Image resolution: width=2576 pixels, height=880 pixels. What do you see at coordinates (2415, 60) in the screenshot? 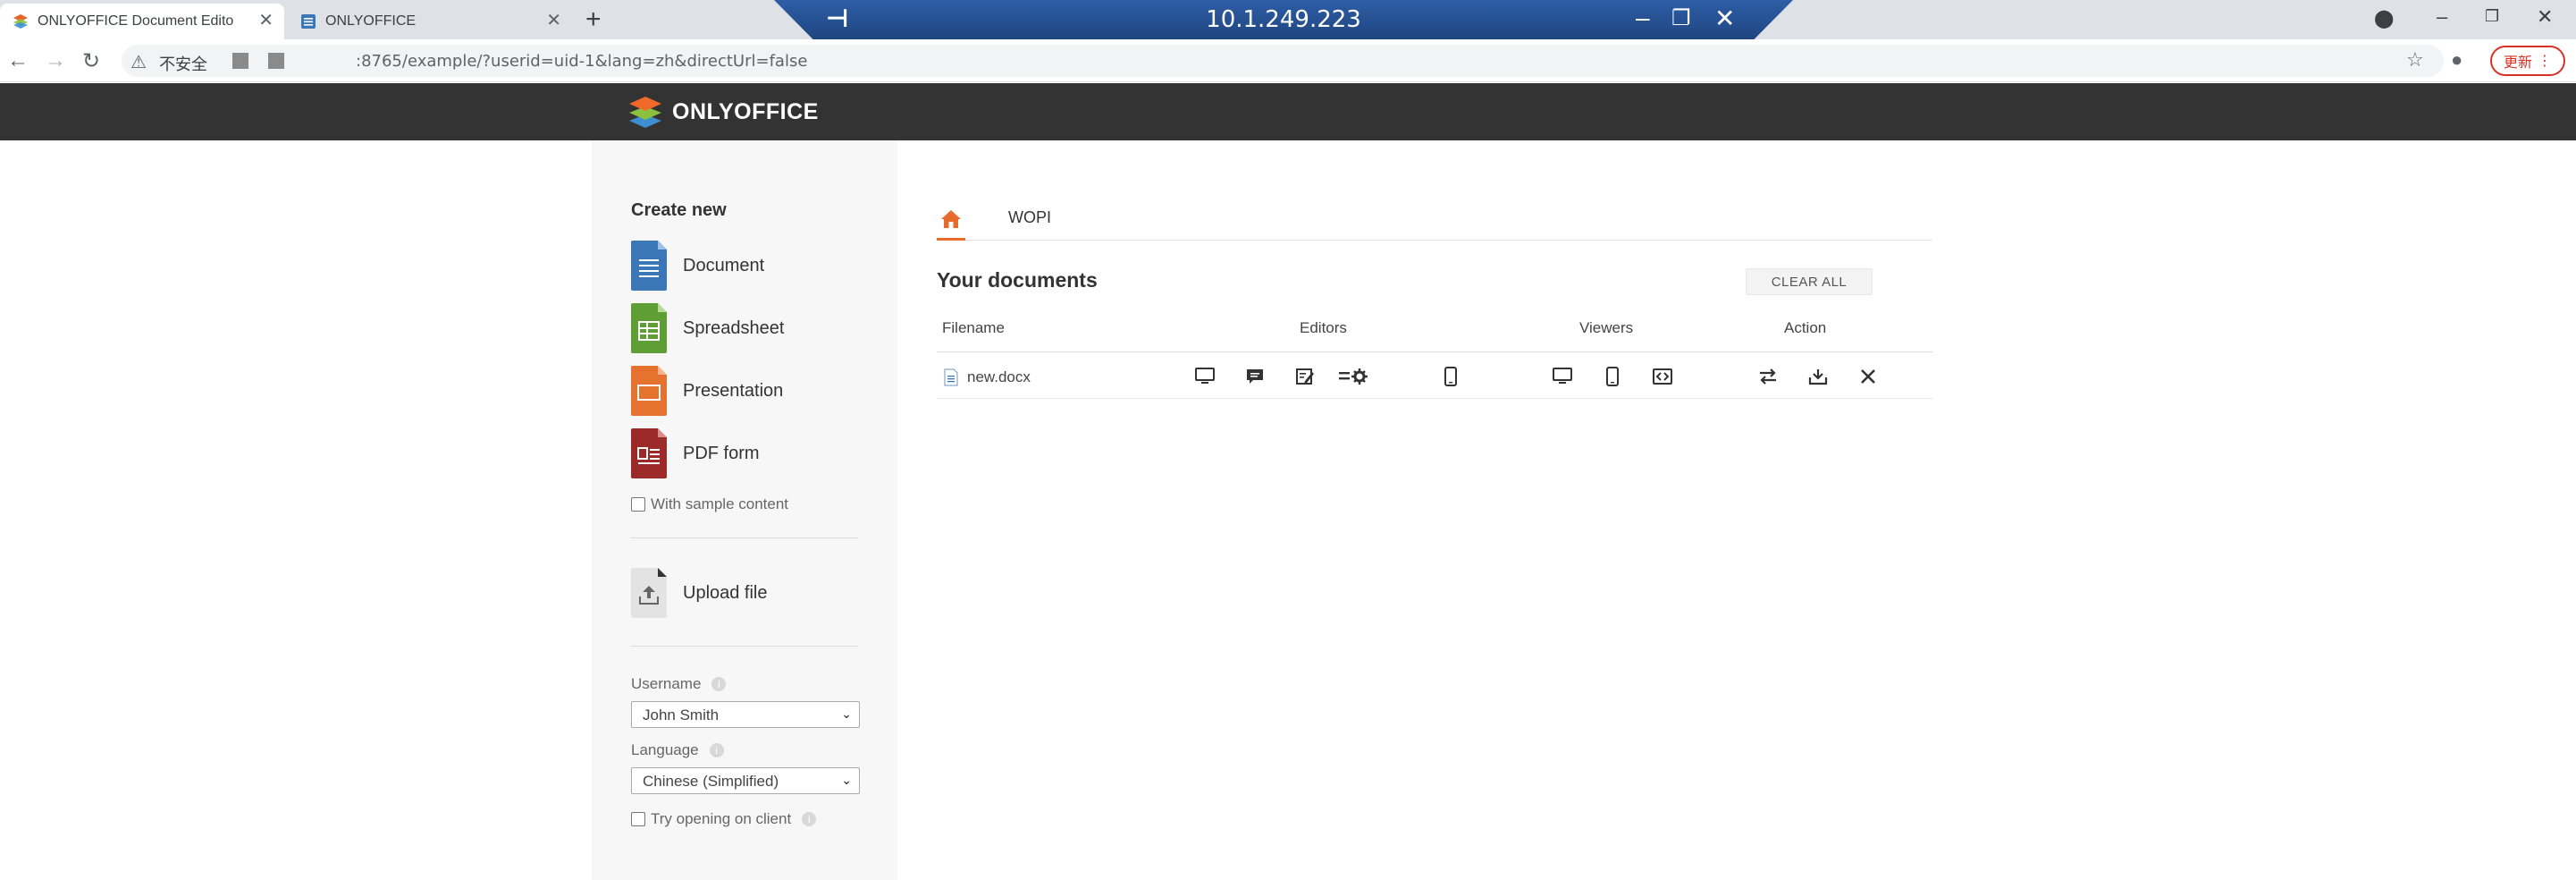
I see `bookmark-star-icon: ☆` at bounding box center [2415, 60].